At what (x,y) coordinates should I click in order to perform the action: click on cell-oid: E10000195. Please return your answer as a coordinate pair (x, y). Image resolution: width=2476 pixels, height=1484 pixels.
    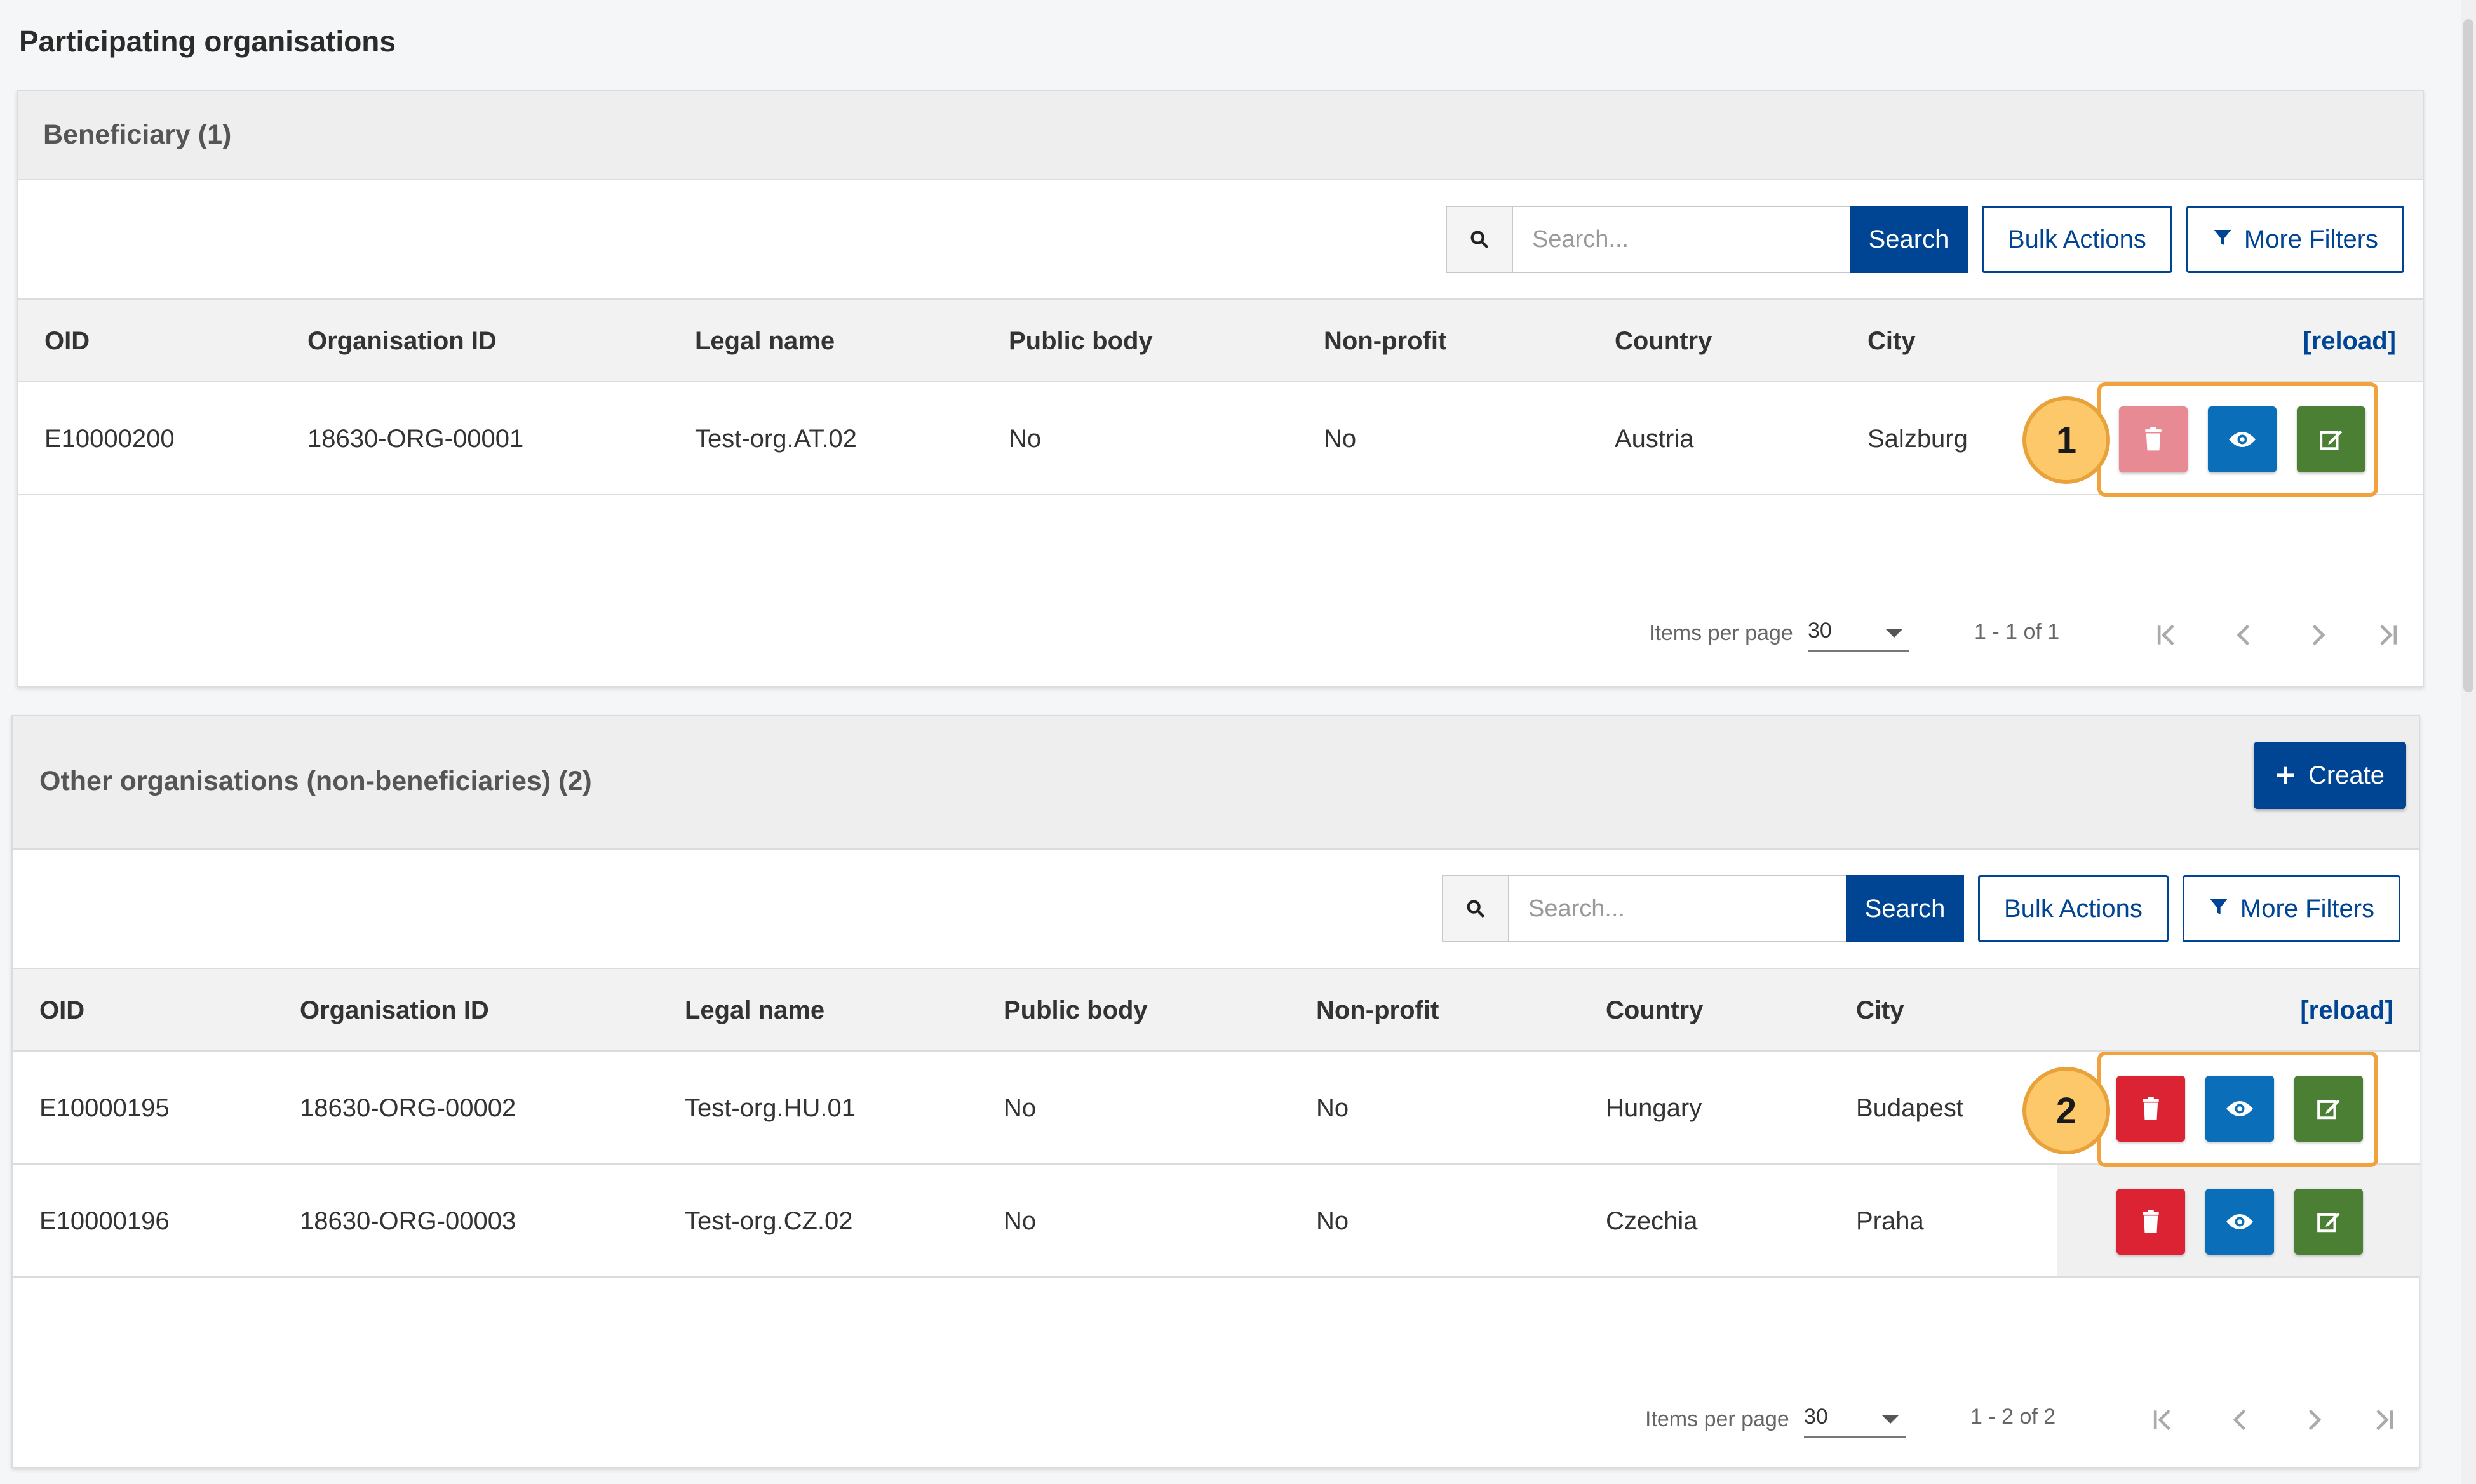
    Looking at the image, I should click on (104, 1108).